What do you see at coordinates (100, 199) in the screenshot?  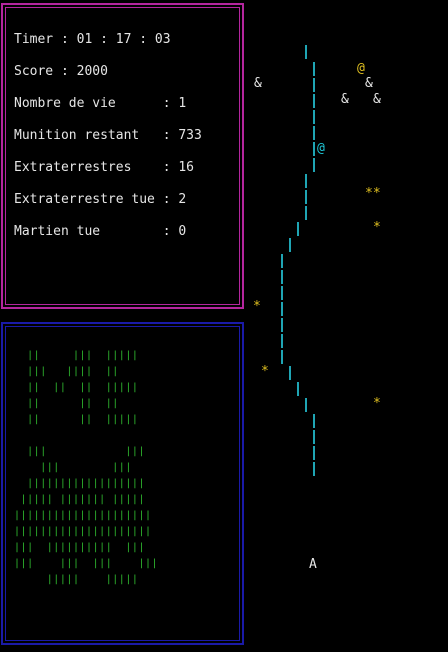 I see `aliens-killed-label: Extraterrestre tue : 2` at bounding box center [100, 199].